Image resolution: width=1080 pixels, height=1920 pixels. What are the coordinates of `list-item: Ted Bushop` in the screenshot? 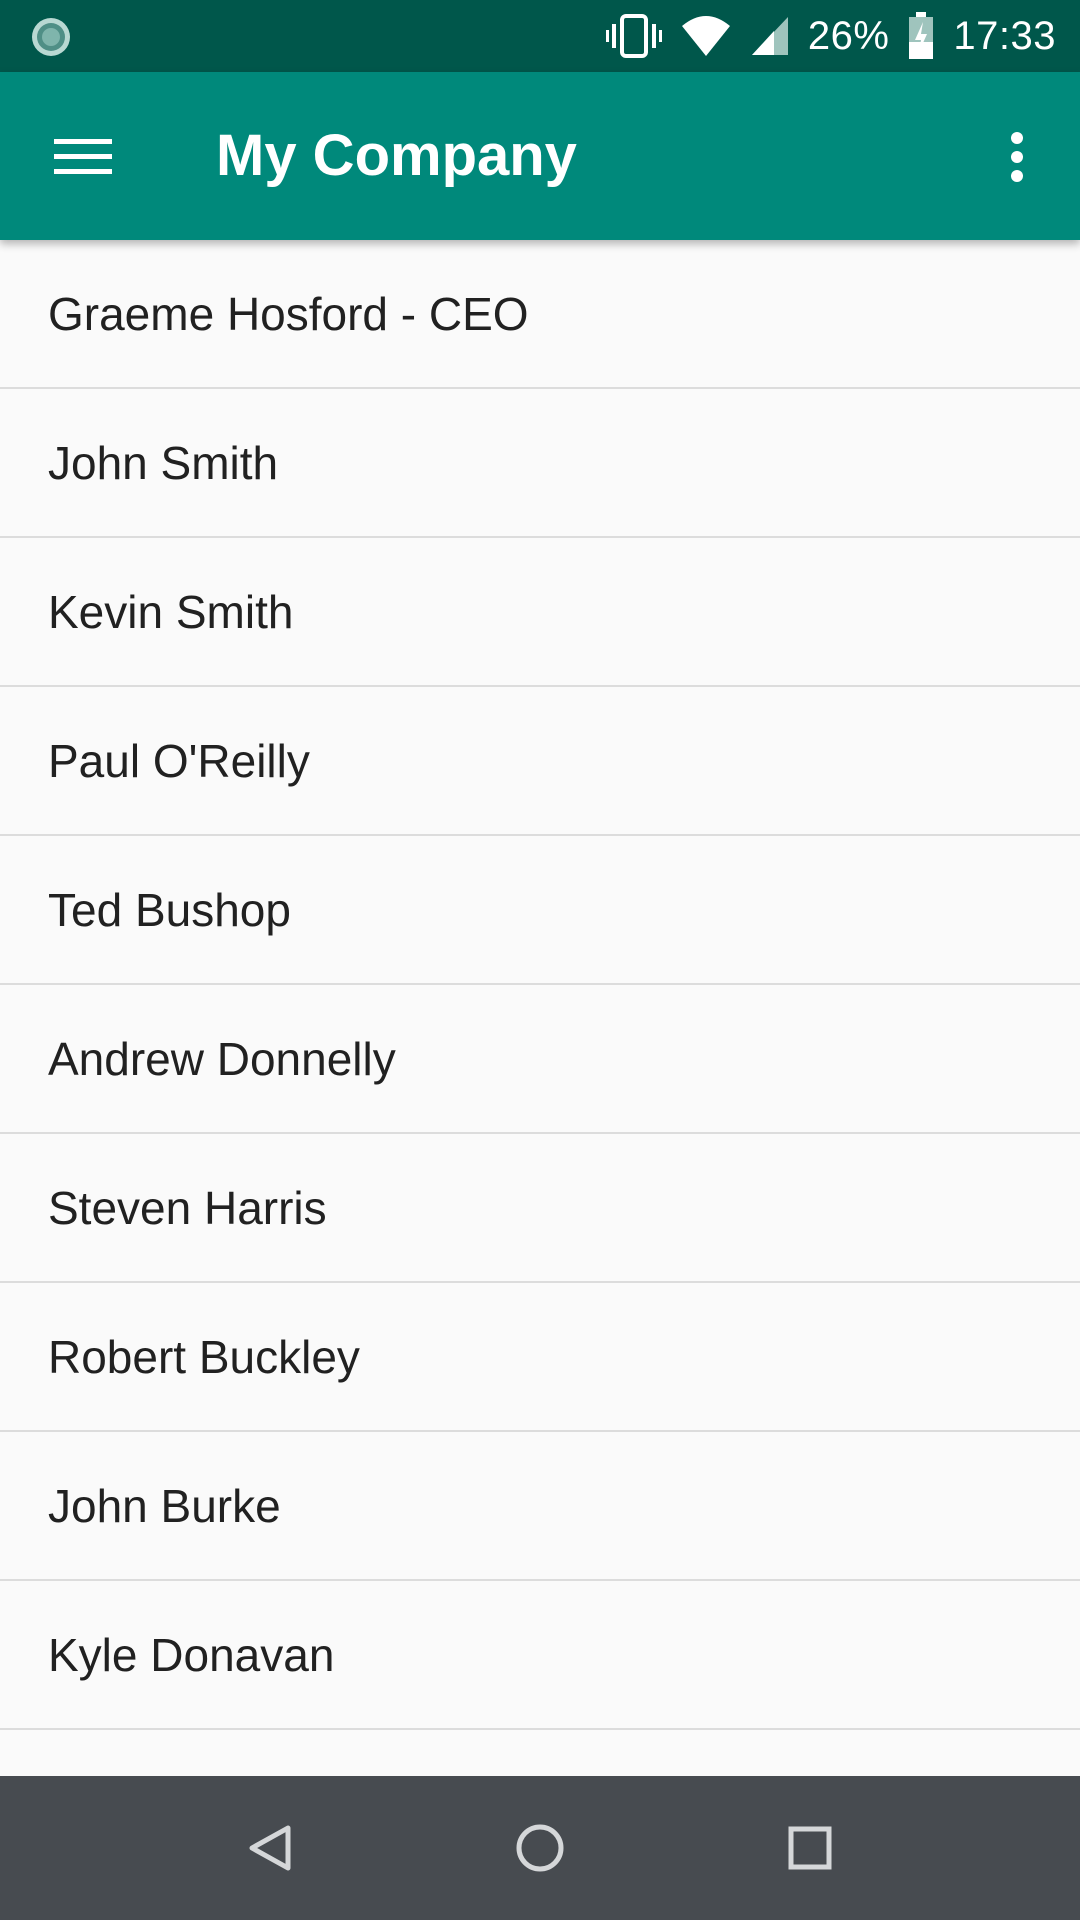 It's located at (540, 910).